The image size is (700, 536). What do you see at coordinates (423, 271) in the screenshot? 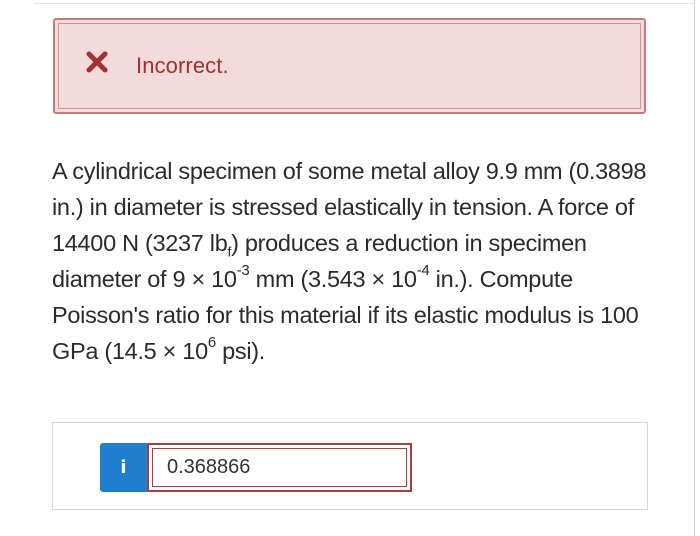
I see `exponent-2: -4` at bounding box center [423, 271].